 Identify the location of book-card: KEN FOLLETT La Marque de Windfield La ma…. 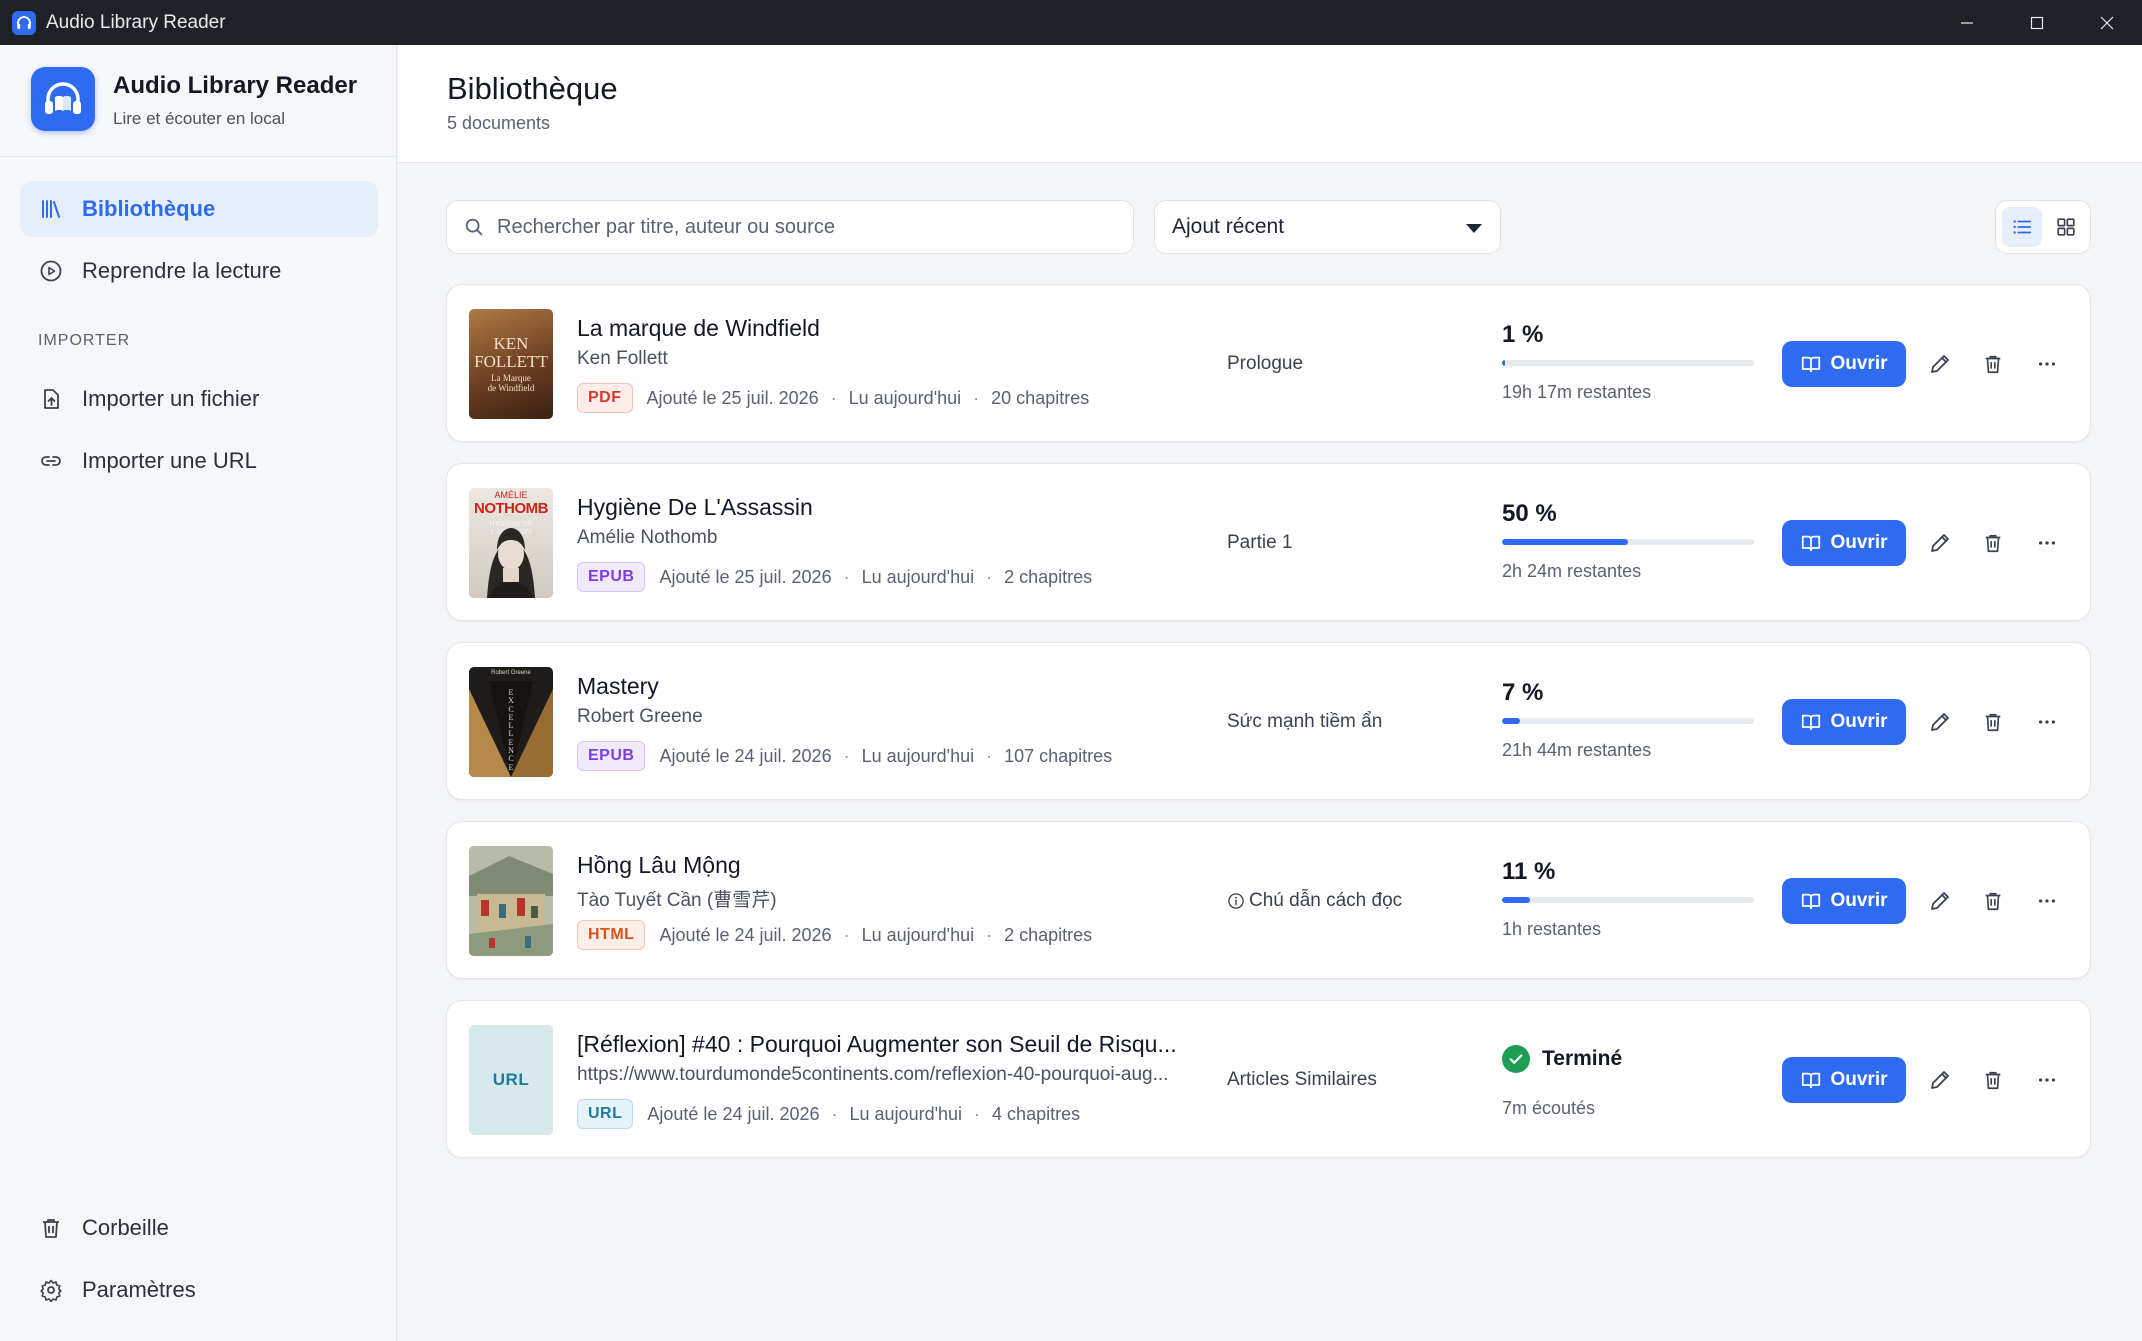
(1268, 363).